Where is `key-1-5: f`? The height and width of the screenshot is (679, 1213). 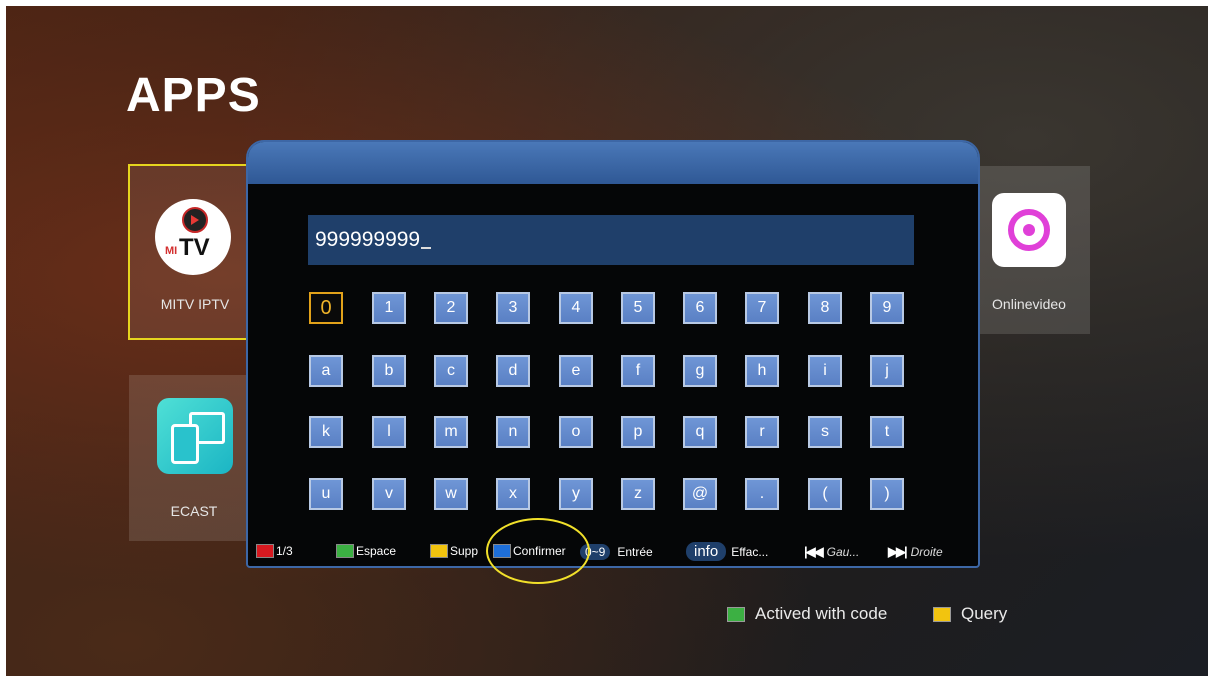
key-1-5: f is located at coordinates (638, 371).